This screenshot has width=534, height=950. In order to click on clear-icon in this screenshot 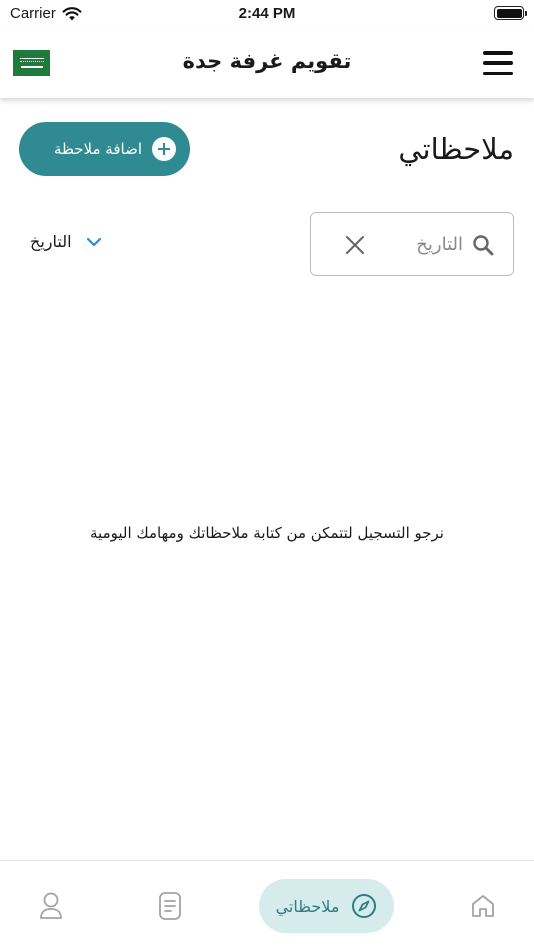, I will do `click(355, 245)`.